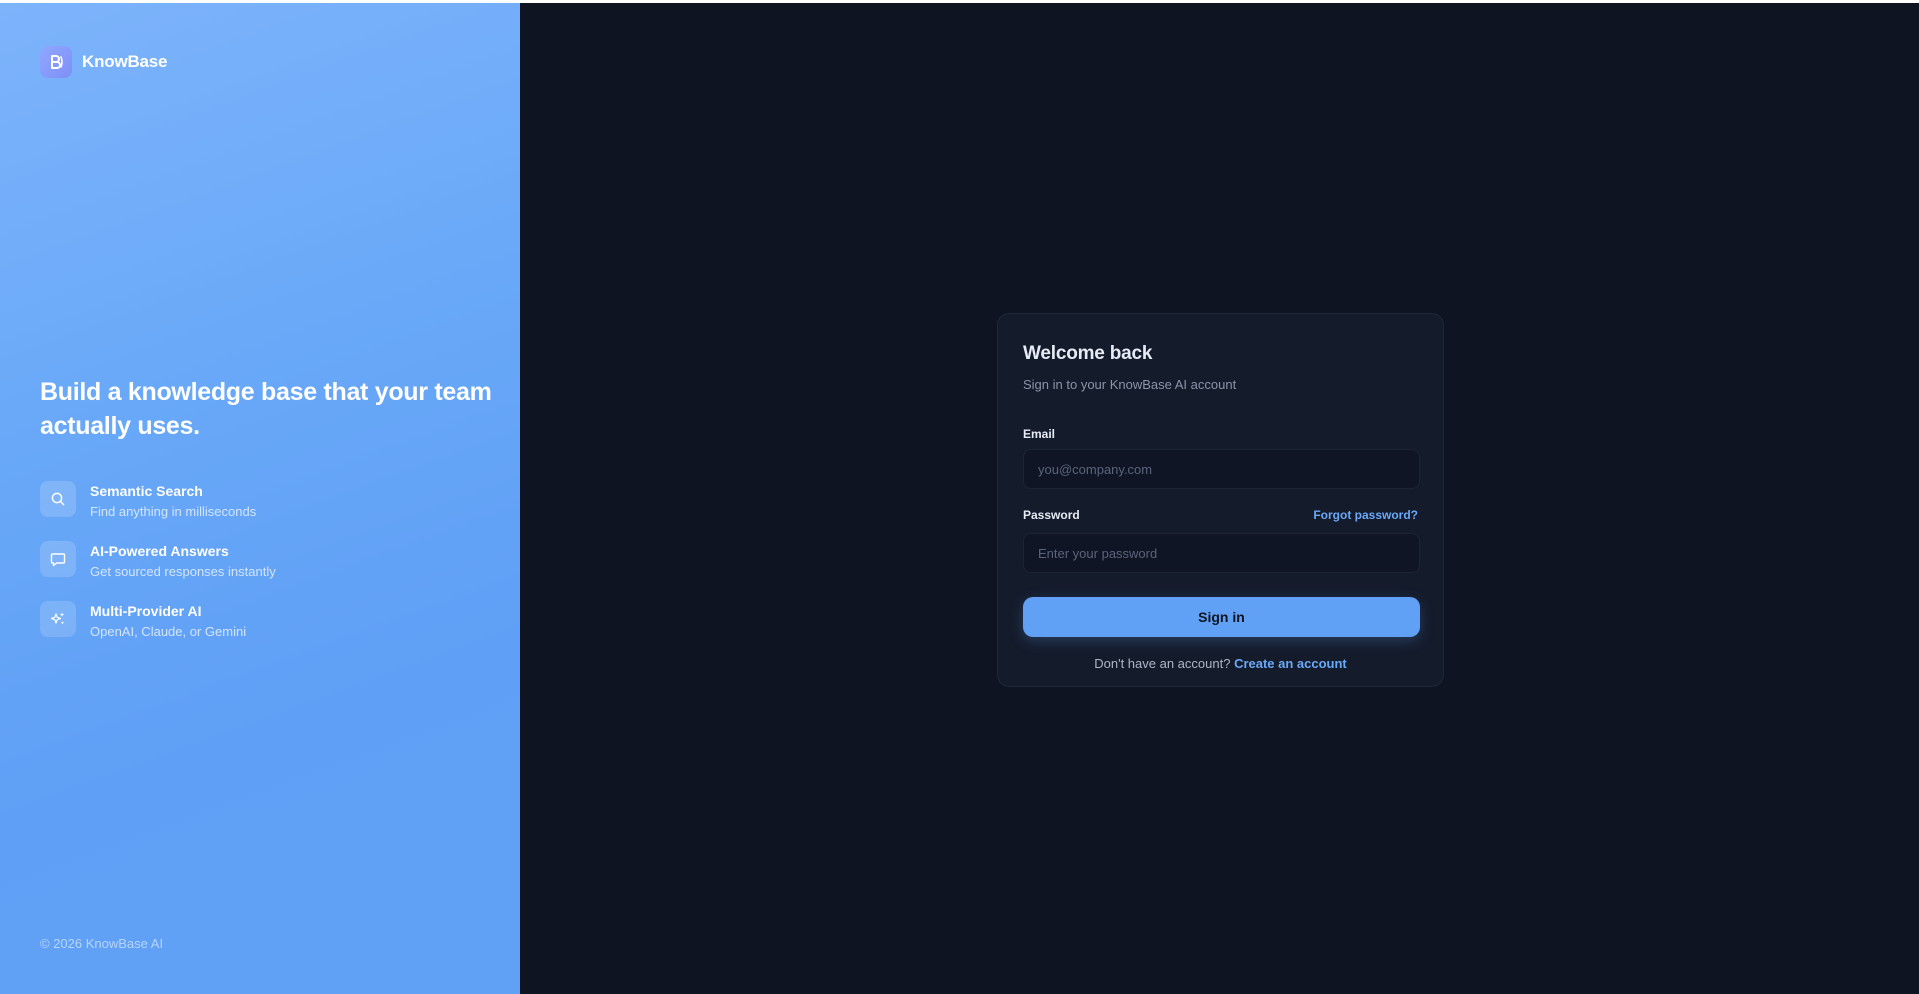  I want to click on password-input, so click(1221, 553).